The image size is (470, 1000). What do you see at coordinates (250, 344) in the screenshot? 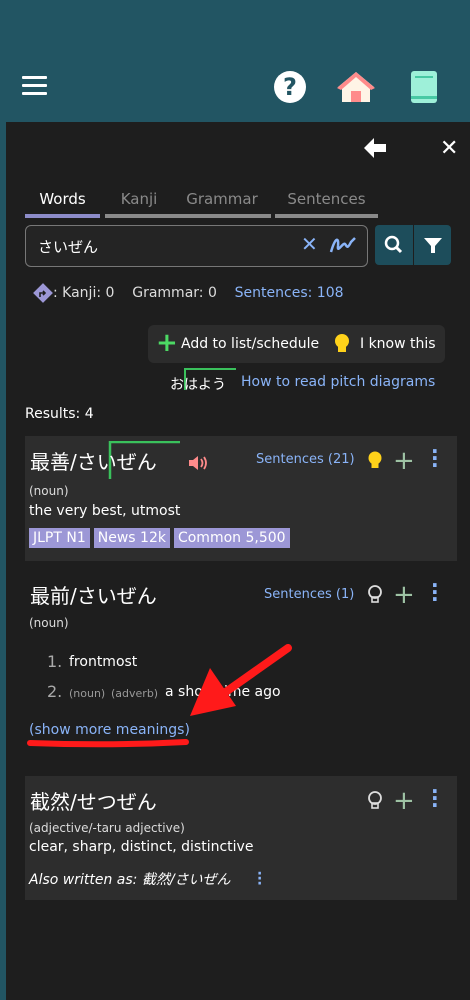
I see `add-to-list-button: Add to list/schedule` at bounding box center [250, 344].